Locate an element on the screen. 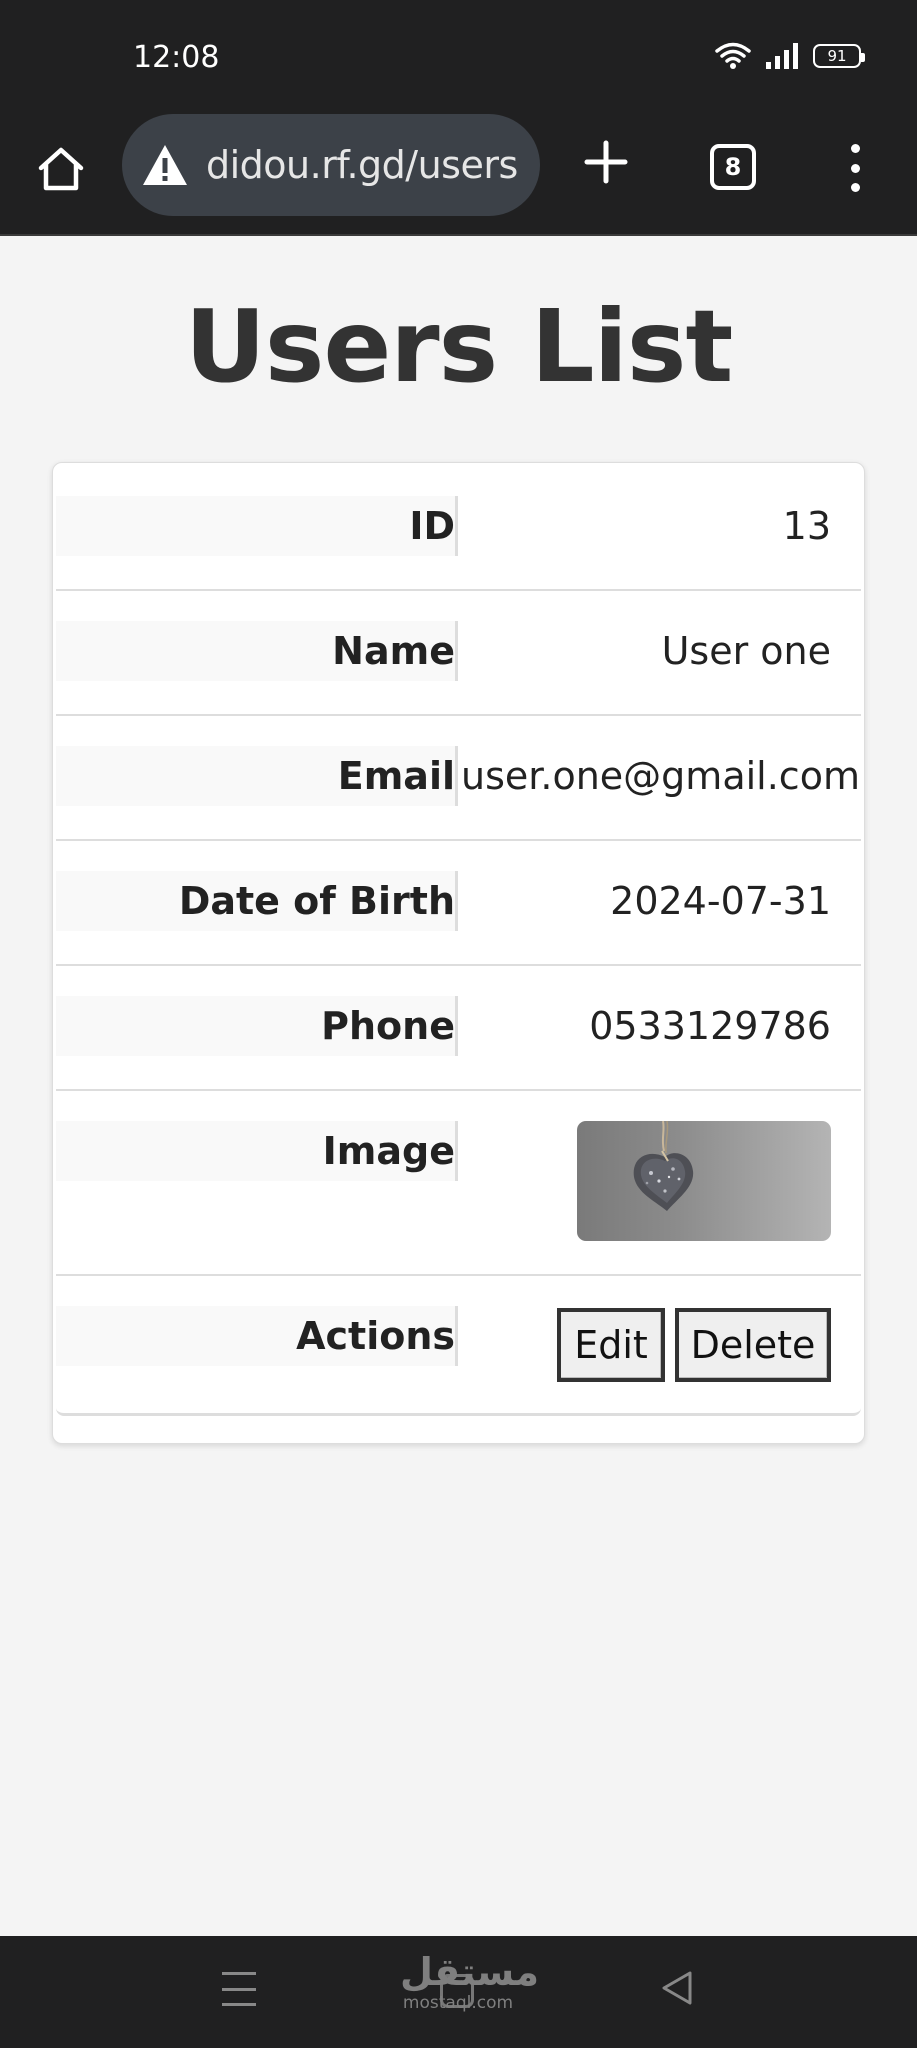  signal-icon is located at coordinates (782, 56).